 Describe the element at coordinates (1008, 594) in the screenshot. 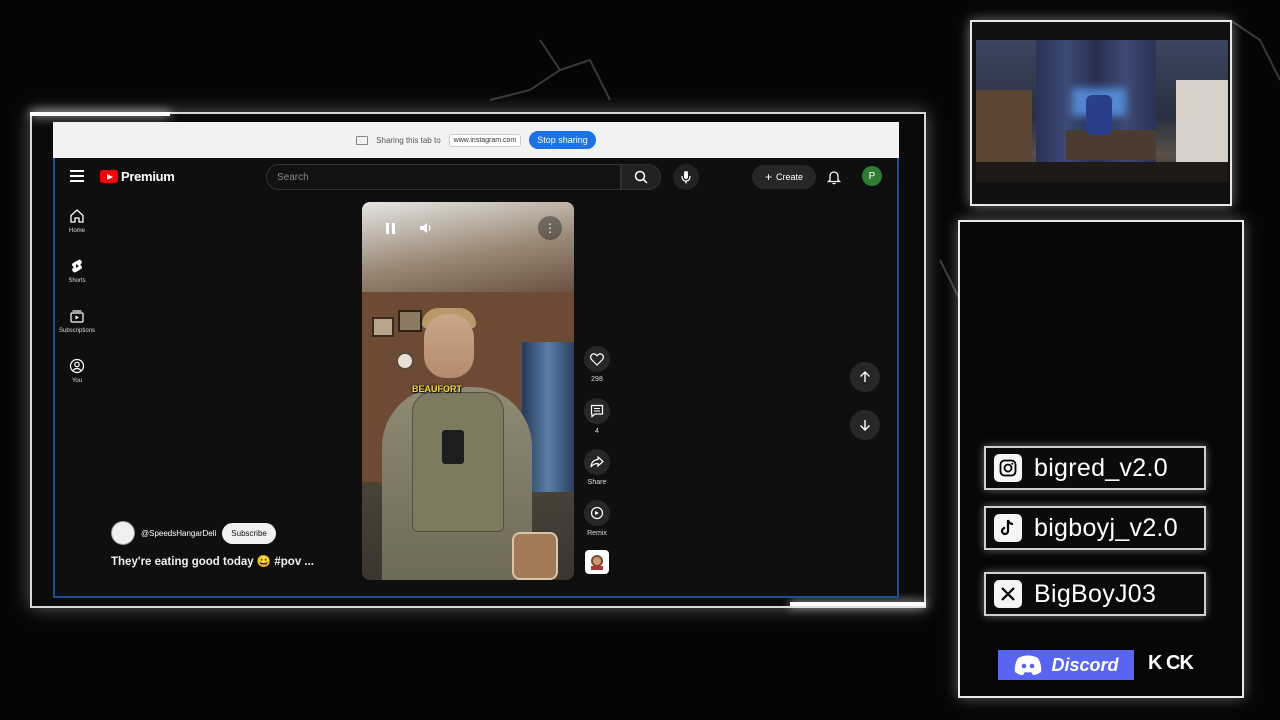

I see `x-logo-icon` at that location.